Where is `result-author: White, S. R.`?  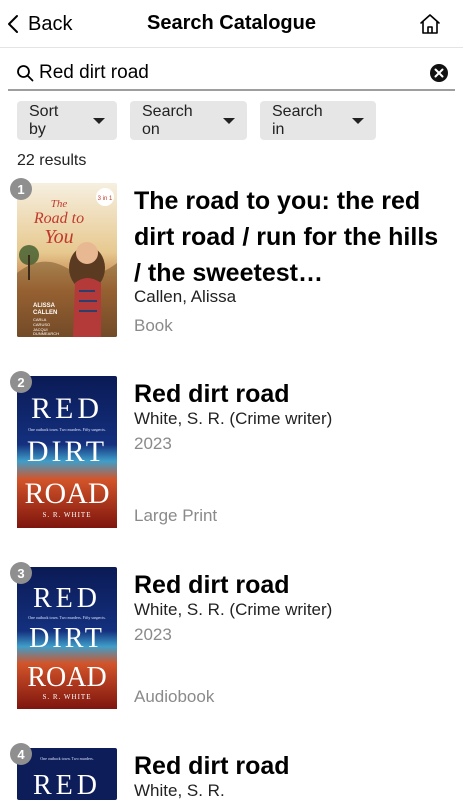
result-author: White, S. R. is located at coordinates (179, 790).